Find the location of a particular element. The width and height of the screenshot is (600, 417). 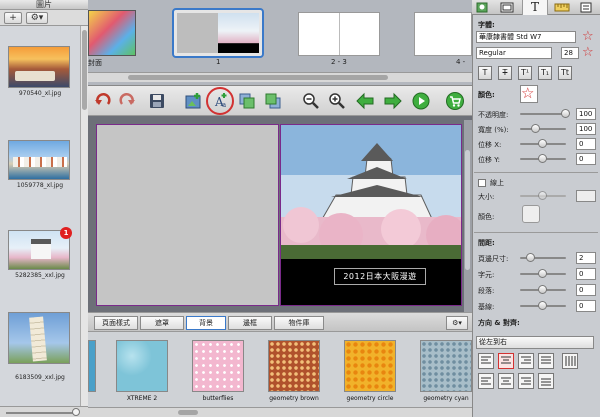

align-top-center-icon is located at coordinates (506, 361).